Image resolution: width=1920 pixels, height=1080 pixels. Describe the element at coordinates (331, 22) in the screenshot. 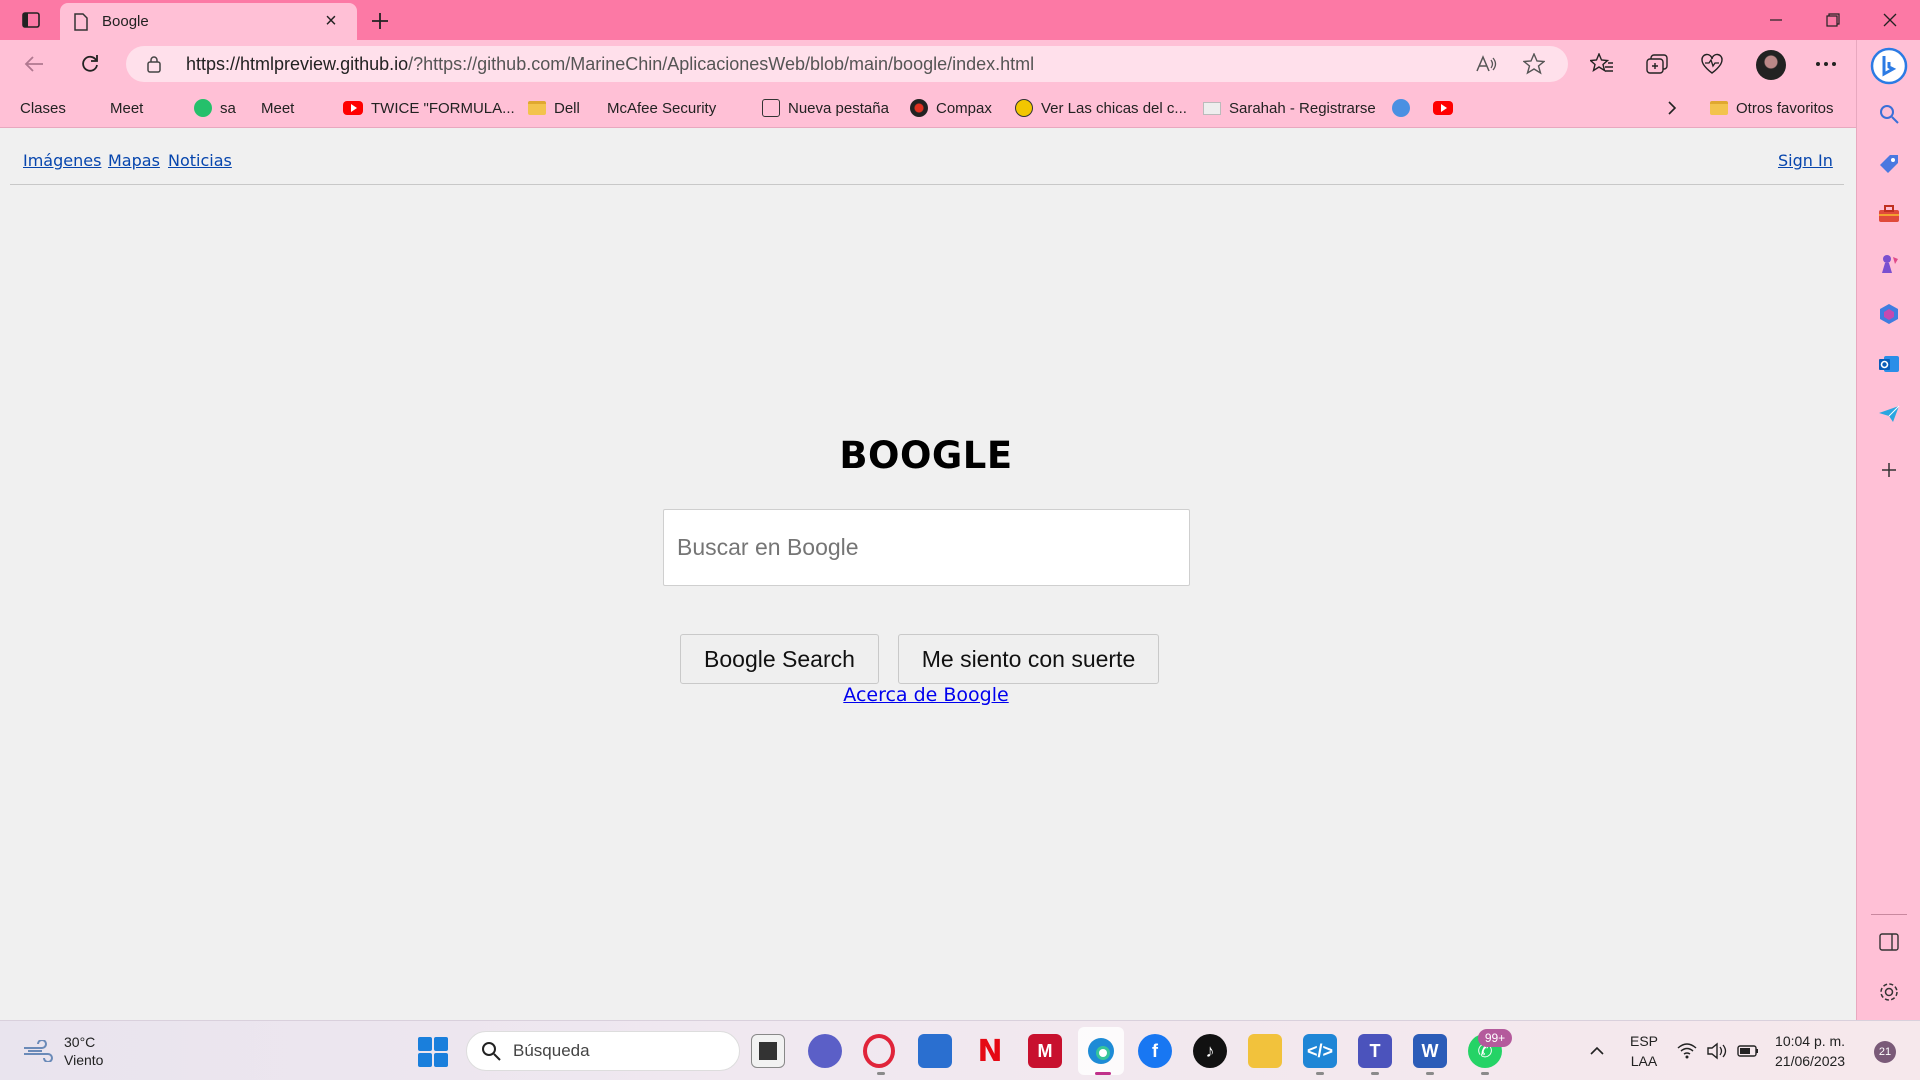

I see `close-tab-icon: ×` at that location.